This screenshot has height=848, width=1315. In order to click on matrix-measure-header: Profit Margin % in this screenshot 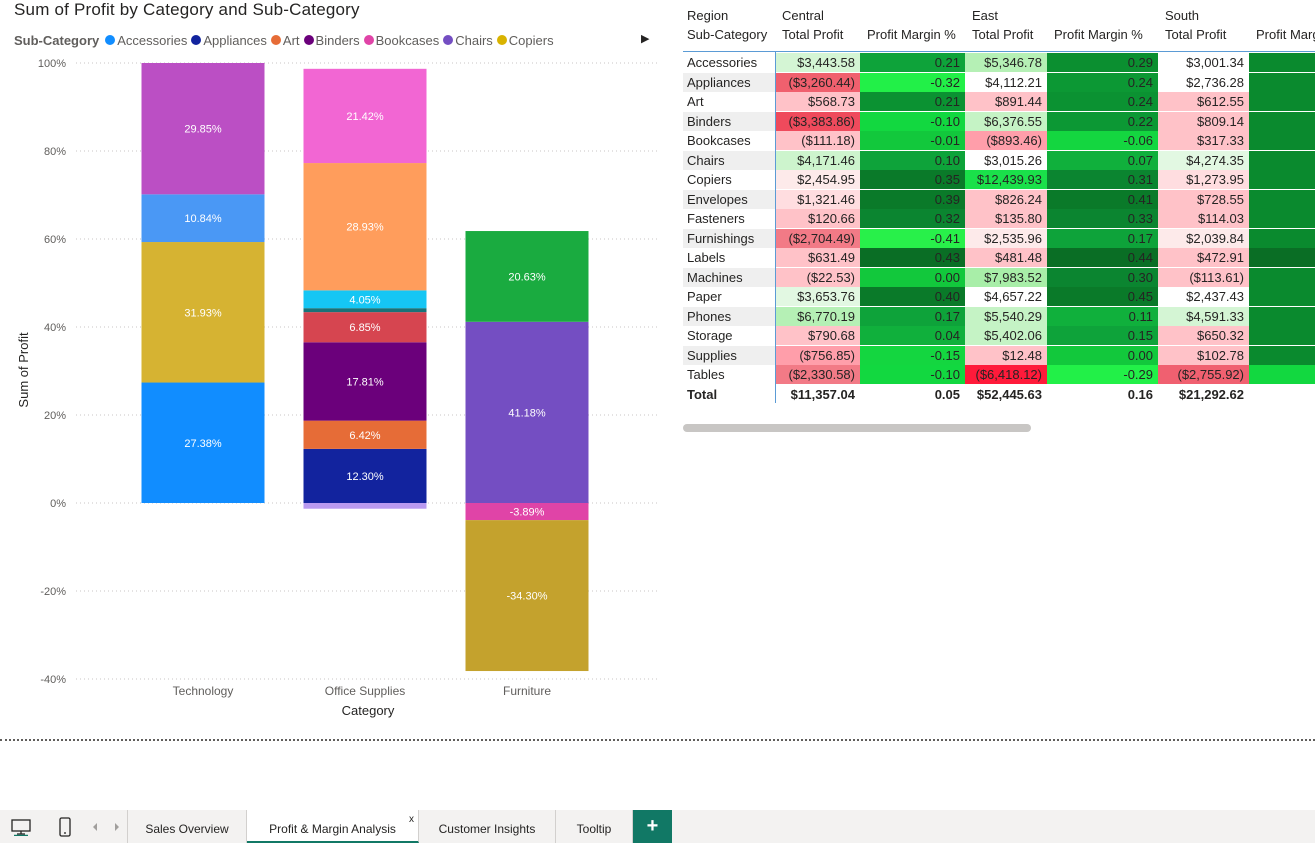, I will do `click(911, 34)`.